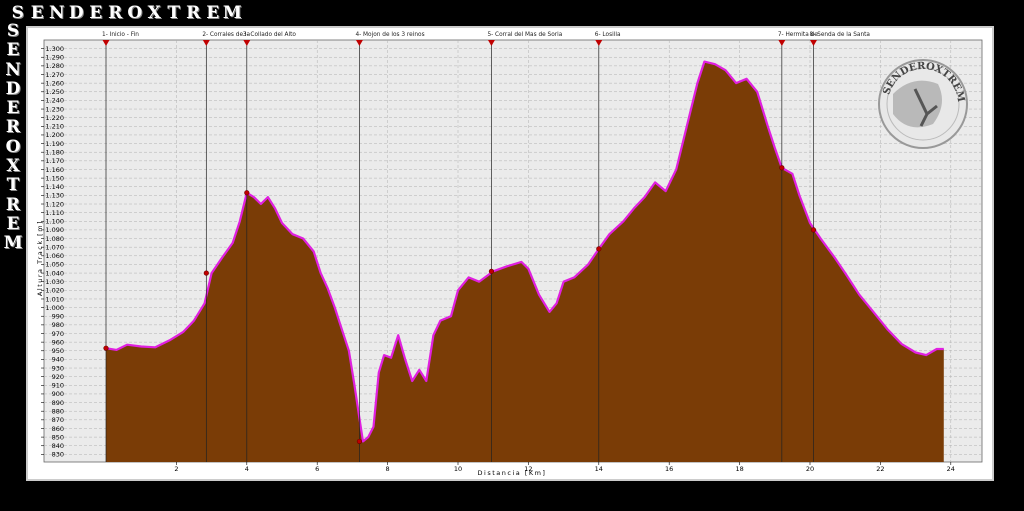 This screenshot has width=1024, height=511. Describe the element at coordinates (951, 469) in the screenshot. I see `x-tick-label: 24` at that location.